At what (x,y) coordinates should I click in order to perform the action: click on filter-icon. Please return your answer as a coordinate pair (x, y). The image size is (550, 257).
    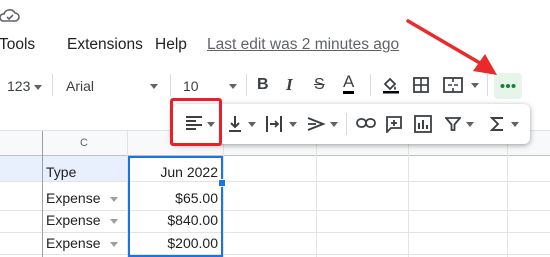
    Looking at the image, I should click on (453, 124).